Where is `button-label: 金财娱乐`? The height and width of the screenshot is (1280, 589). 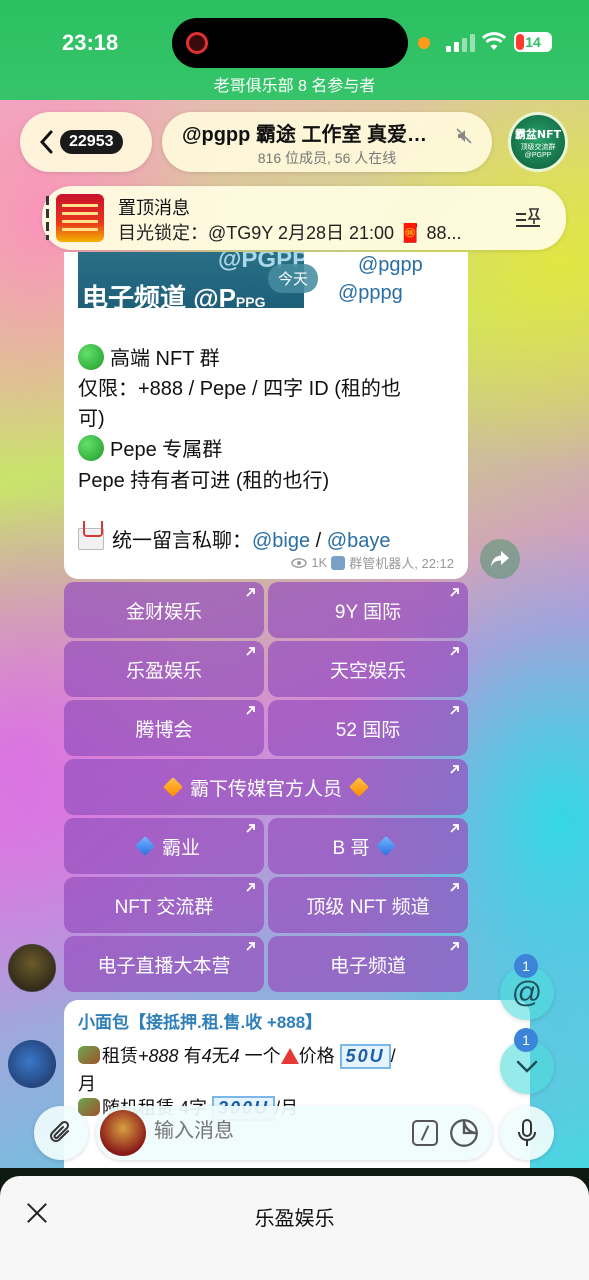
button-label: 金财娱乐 is located at coordinates (163, 612).